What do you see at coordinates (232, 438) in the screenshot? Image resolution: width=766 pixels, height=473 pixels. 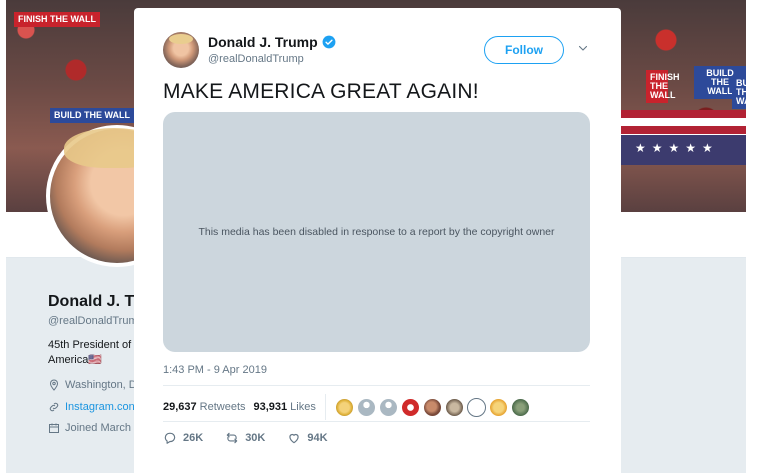 I see `retweet-icon` at bounding box center [232, 438].